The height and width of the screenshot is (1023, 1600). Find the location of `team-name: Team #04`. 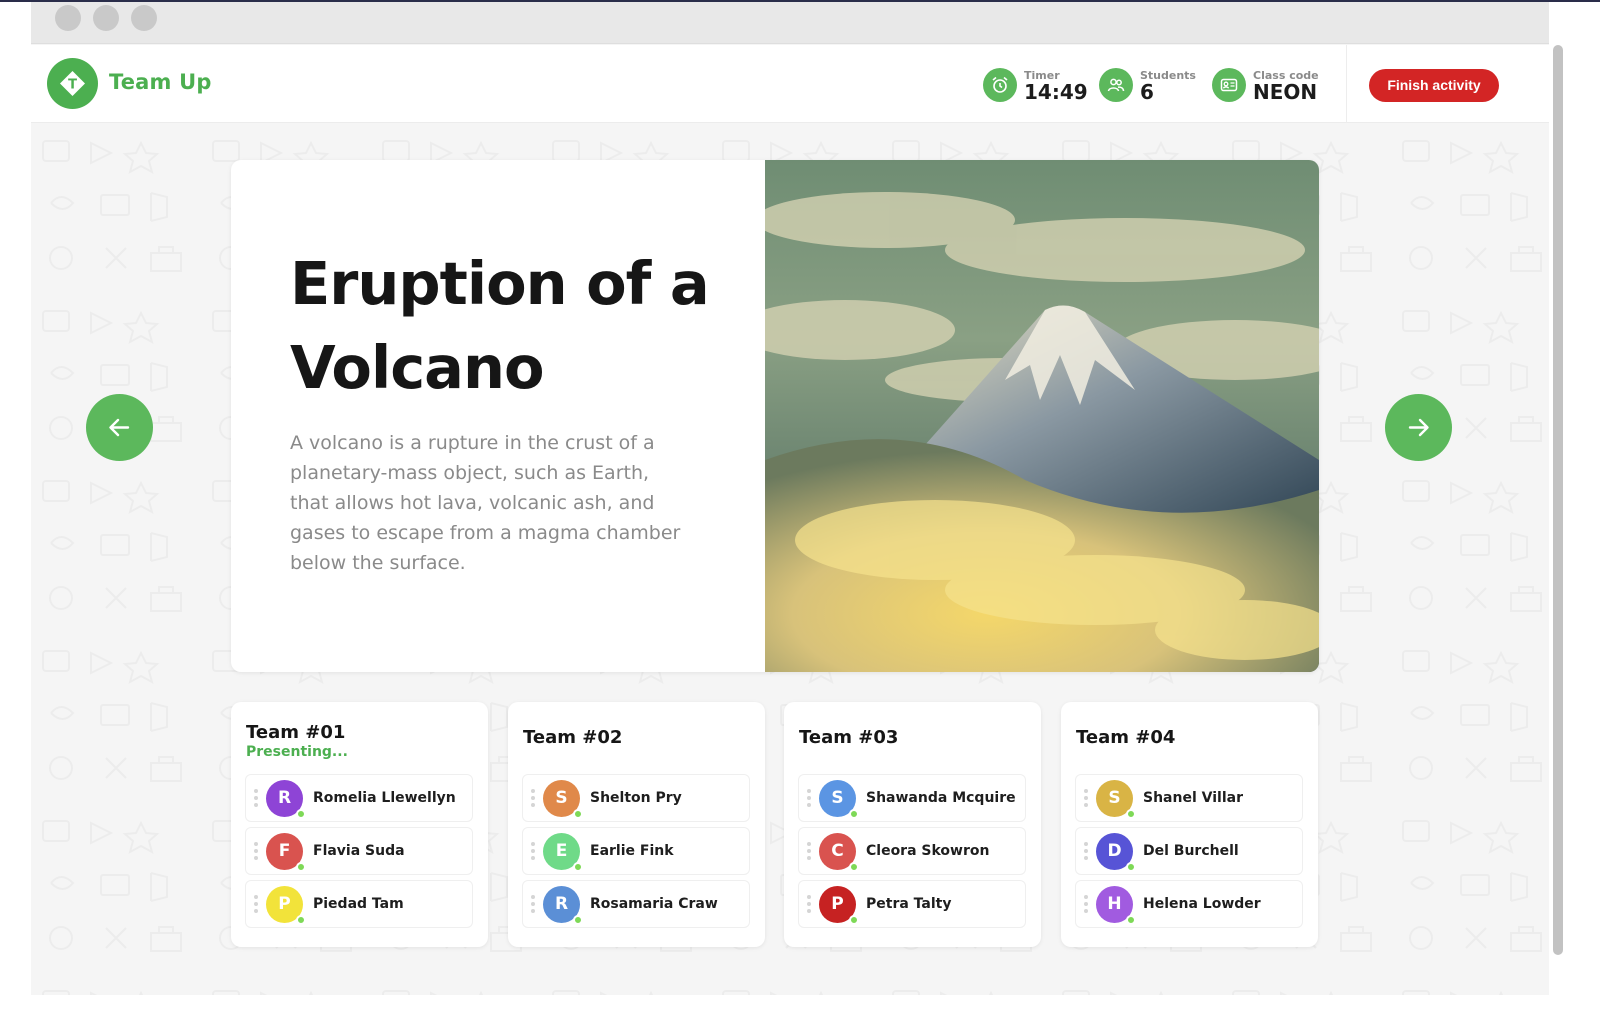

team-name: Team #04 is located at coordinates (1126, 737).